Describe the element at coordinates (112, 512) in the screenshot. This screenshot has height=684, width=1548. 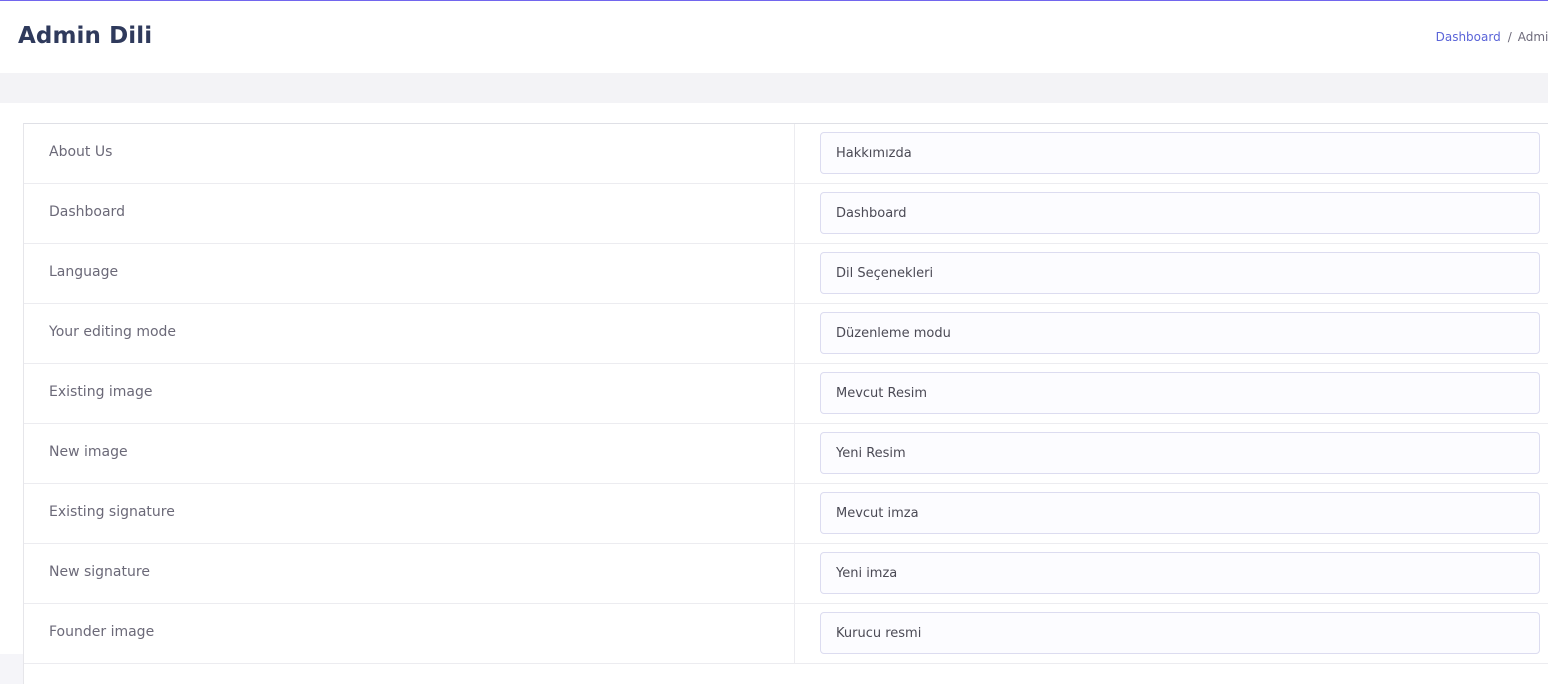
I see `row-label: Existing signature` at that location.